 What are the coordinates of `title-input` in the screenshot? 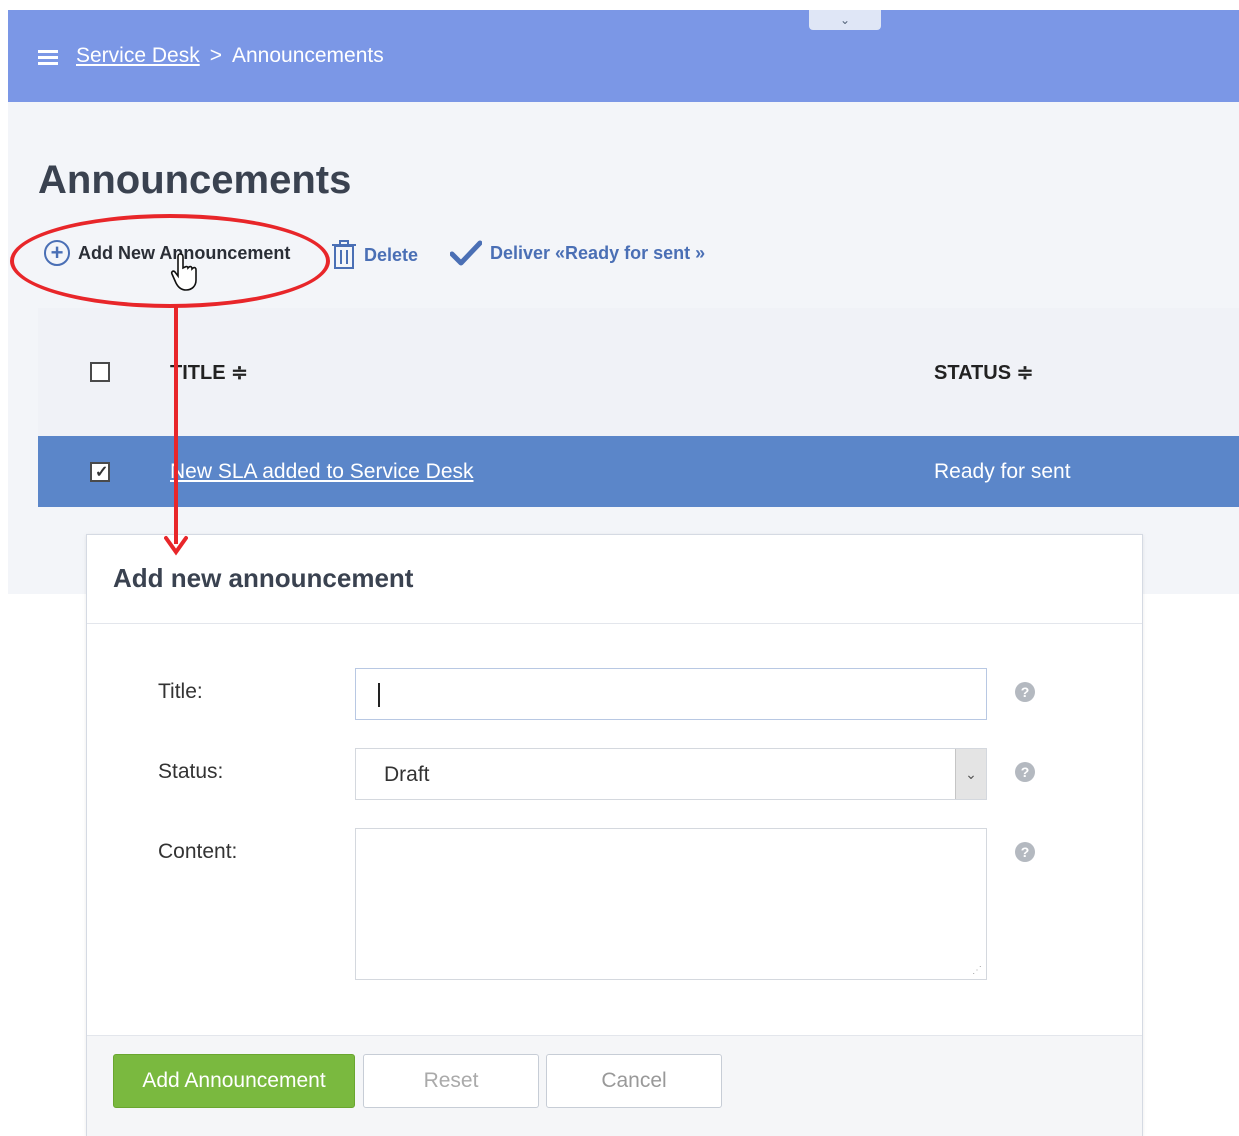 It's located at (671, 694).